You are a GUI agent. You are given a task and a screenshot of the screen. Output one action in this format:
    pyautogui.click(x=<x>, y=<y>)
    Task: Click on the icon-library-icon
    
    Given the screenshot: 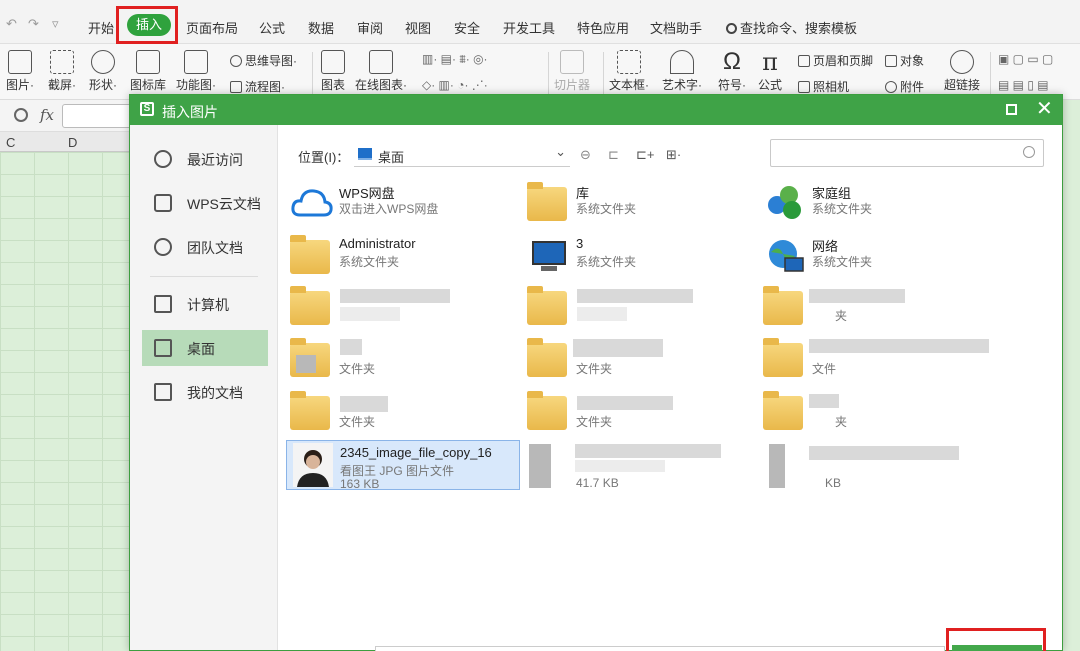 What is the action you would take?
    pyautogui.click(x=148, y=62)
    